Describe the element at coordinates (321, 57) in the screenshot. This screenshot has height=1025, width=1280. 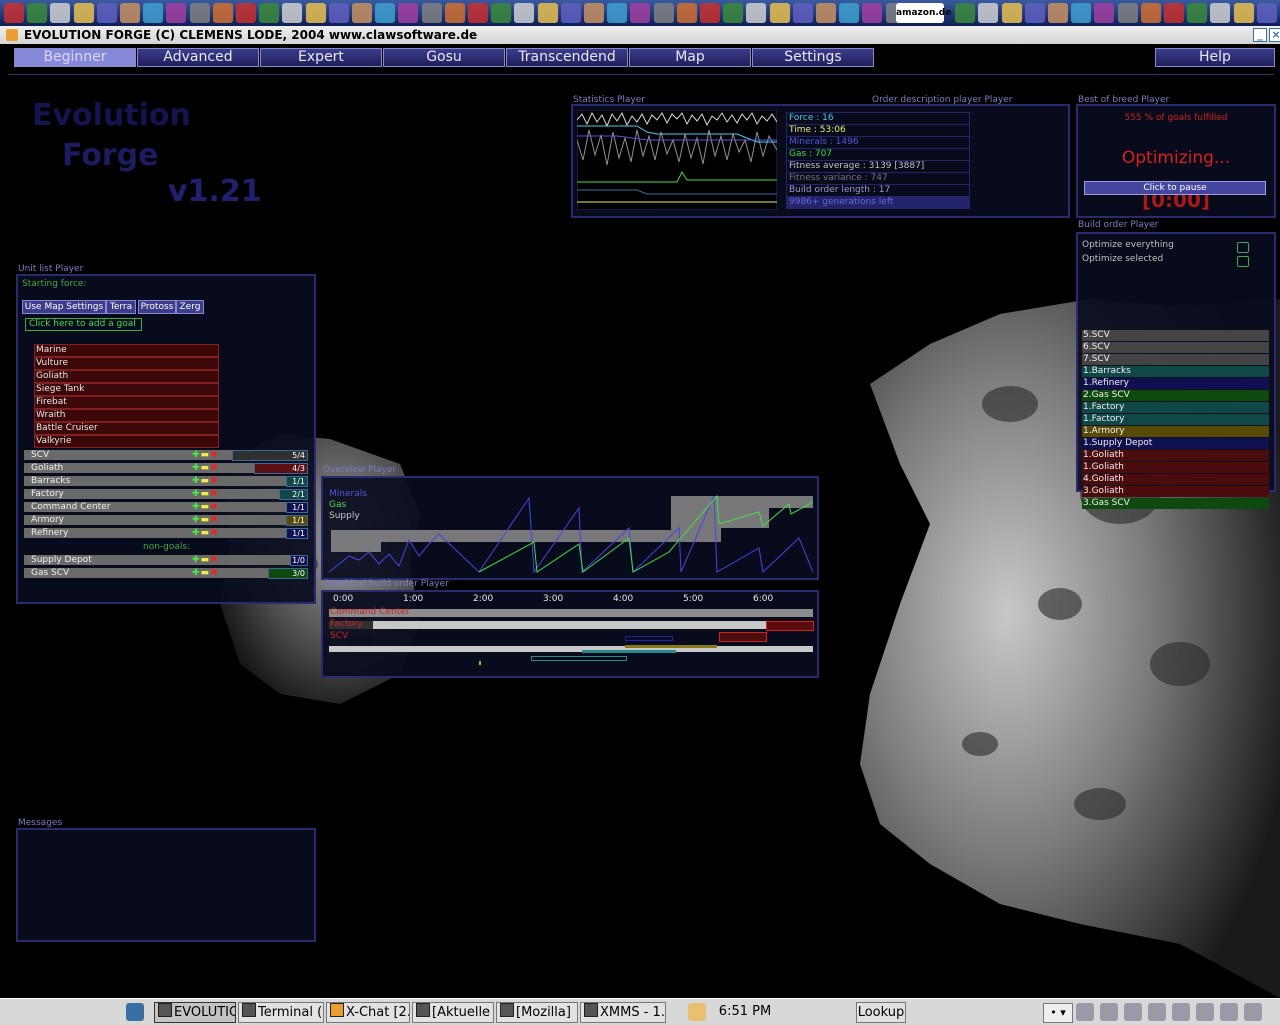
I see `tab-expert: Expert` at that location.